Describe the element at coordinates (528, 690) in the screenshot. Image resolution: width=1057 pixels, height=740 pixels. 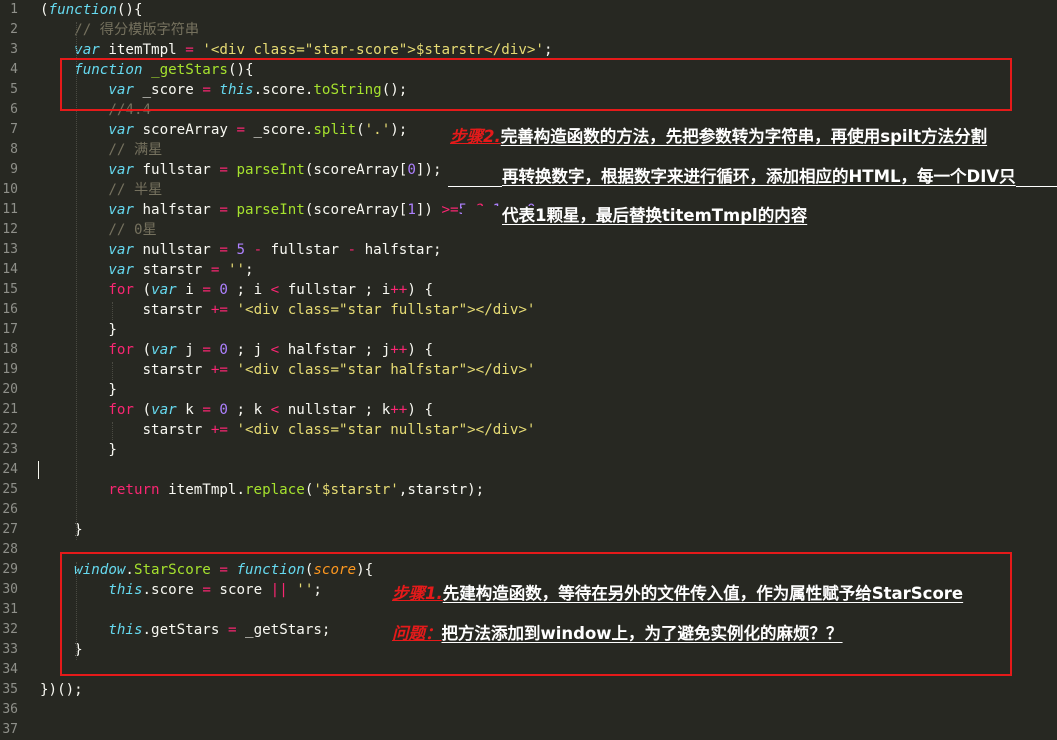
I see `code-line: 35})();` at that location.